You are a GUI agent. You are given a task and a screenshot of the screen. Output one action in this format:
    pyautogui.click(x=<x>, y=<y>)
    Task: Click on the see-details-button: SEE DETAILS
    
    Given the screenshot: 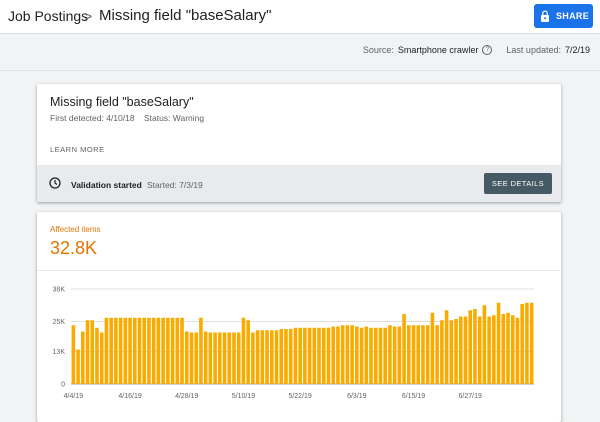 What is the action you would take?
    pyautogui.click(x=518, y=183)
    